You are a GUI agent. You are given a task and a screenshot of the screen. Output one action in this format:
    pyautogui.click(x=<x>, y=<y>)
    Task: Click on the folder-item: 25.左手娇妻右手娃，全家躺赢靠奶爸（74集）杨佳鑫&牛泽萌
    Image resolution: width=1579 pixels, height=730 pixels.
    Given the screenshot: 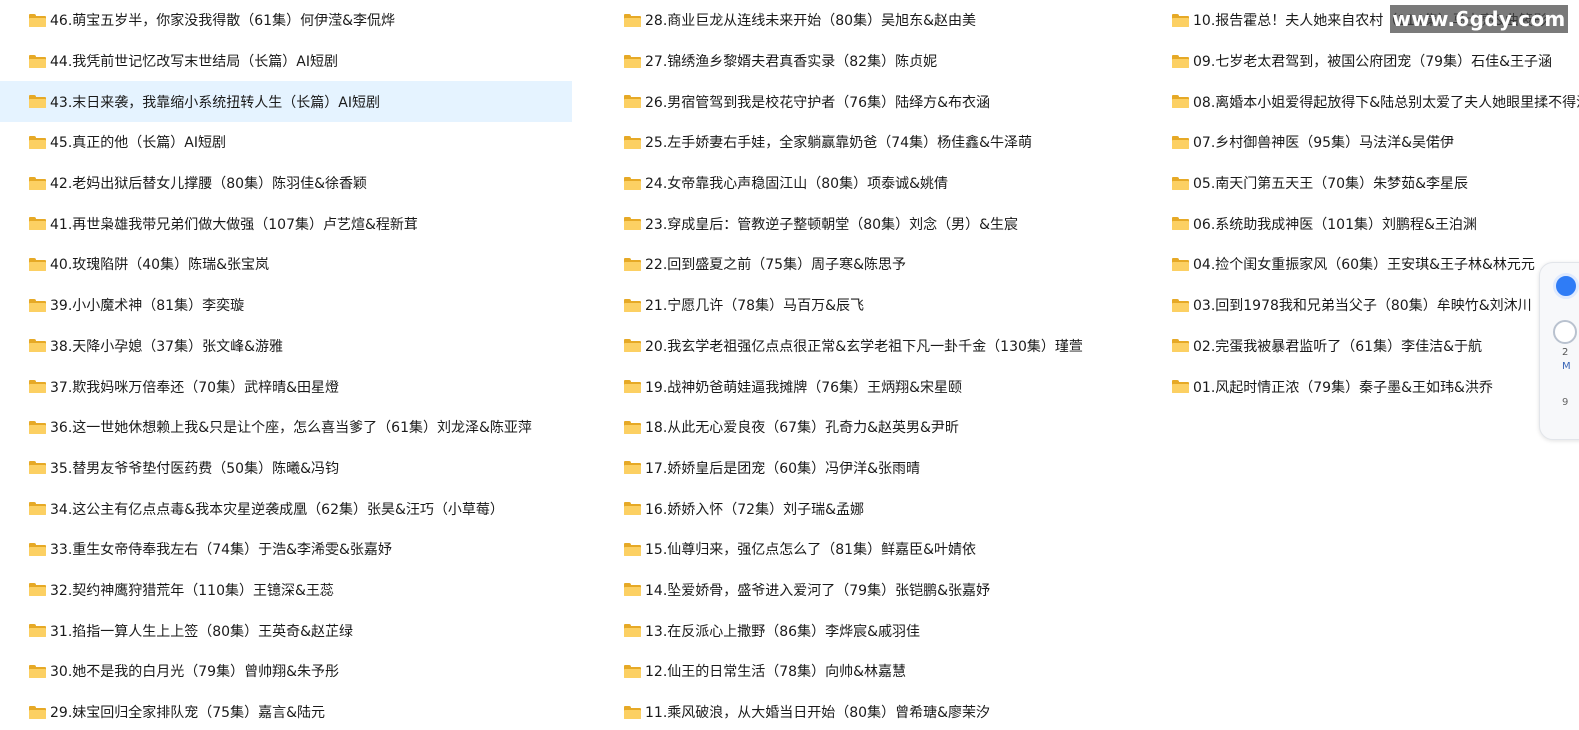 What is the action you would take?
    pyautogui.click(x=872, y=142)
    